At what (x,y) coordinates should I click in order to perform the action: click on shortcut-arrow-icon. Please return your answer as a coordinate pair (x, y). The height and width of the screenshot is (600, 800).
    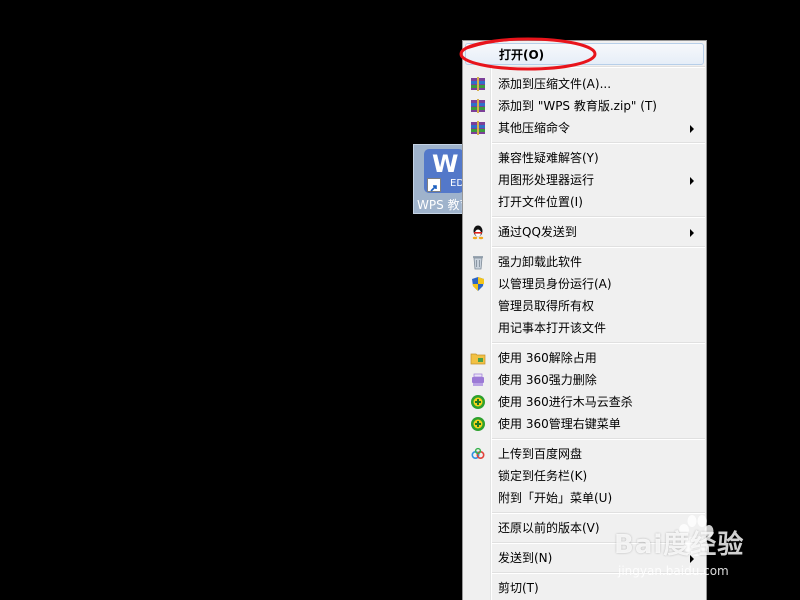
    Looking at the image, I should click on (434, 185).